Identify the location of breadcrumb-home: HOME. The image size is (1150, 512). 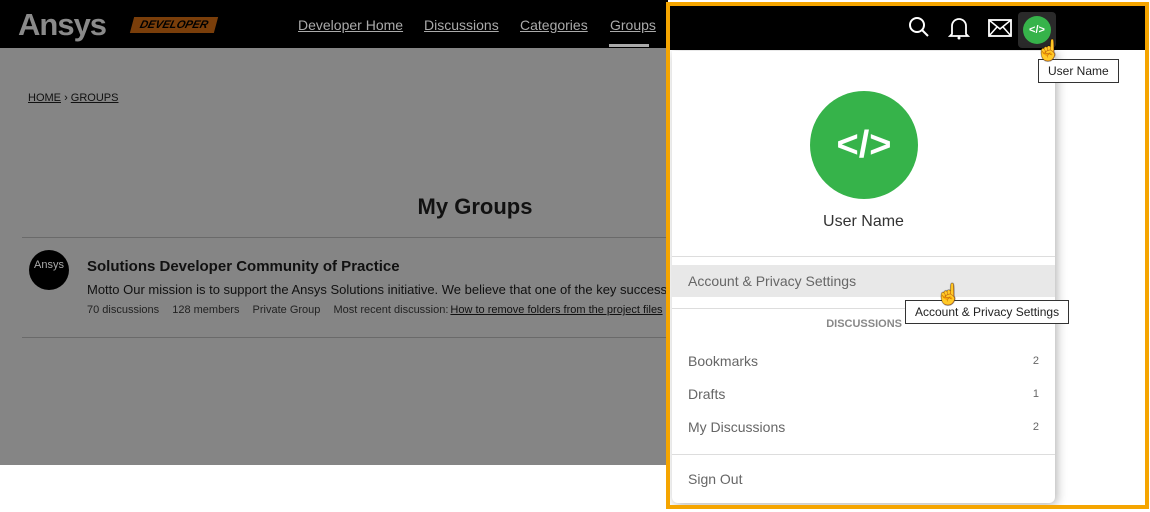
(44, 98).